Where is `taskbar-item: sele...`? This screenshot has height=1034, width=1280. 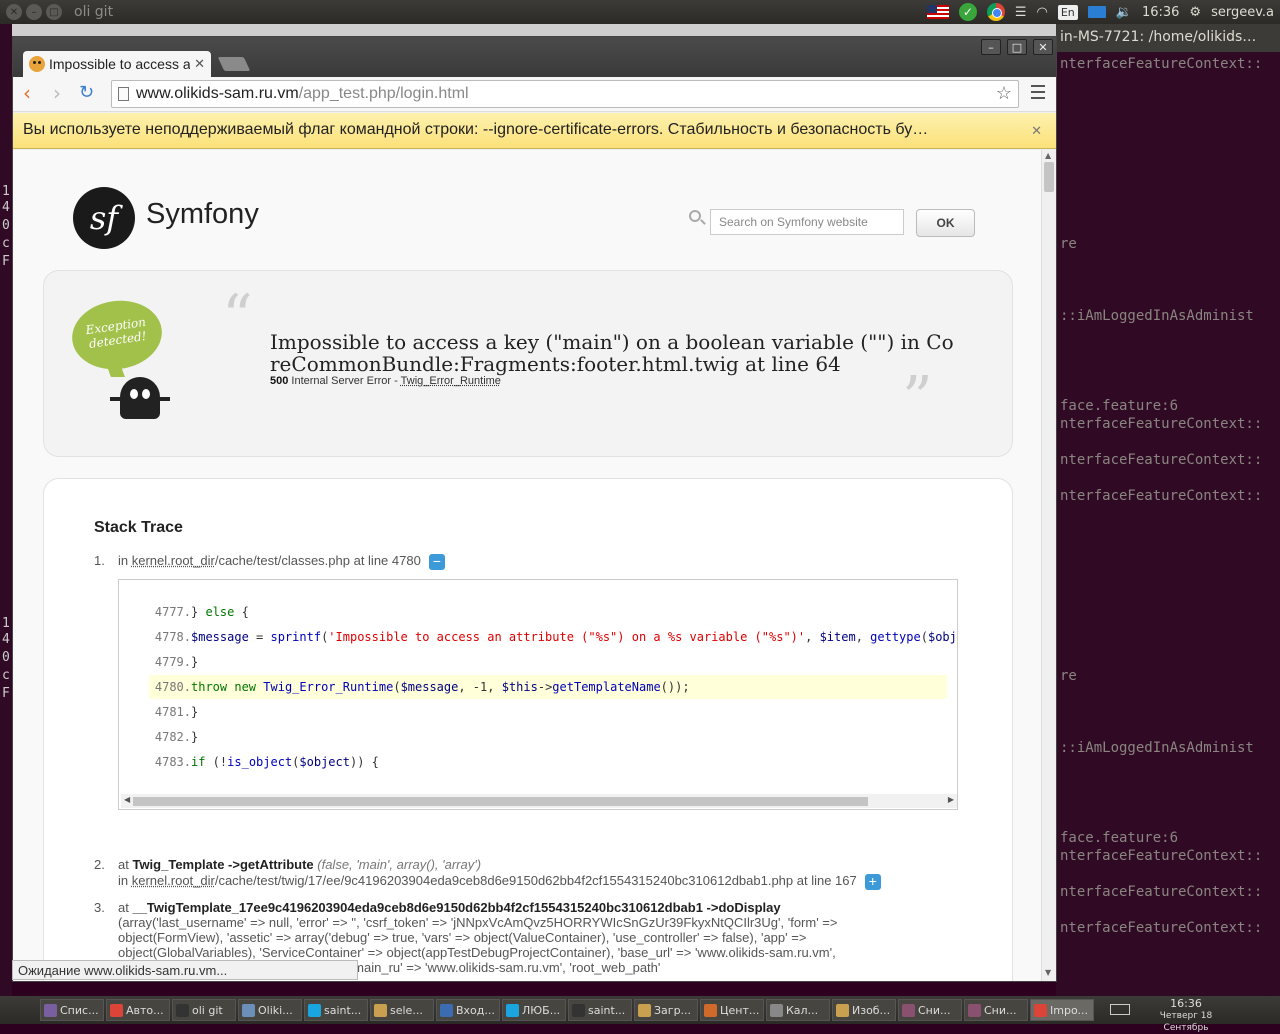
taskbar-item: sele... is located at coordinates (402, 1010).